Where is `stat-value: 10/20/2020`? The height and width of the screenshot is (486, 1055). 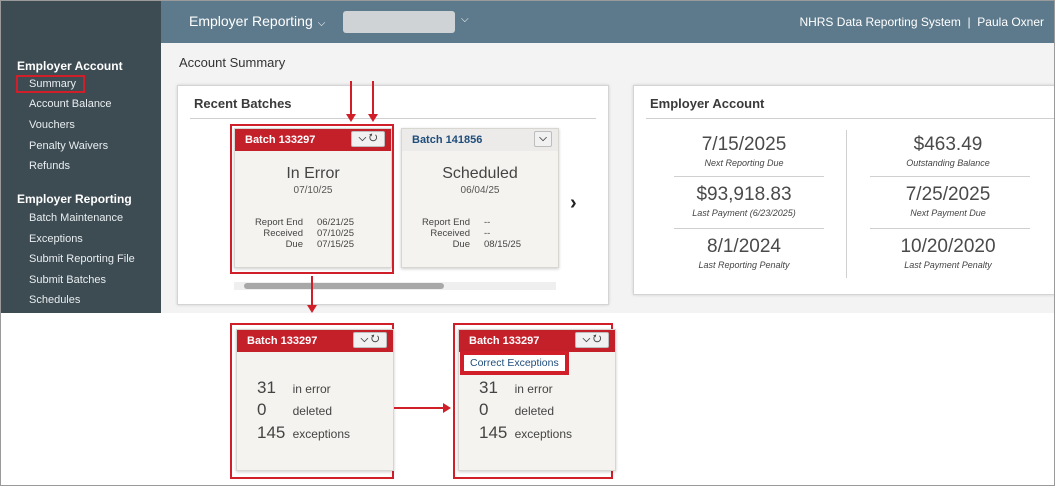
stat-value: 10/20/2020 is located at coordinates (948, 246).